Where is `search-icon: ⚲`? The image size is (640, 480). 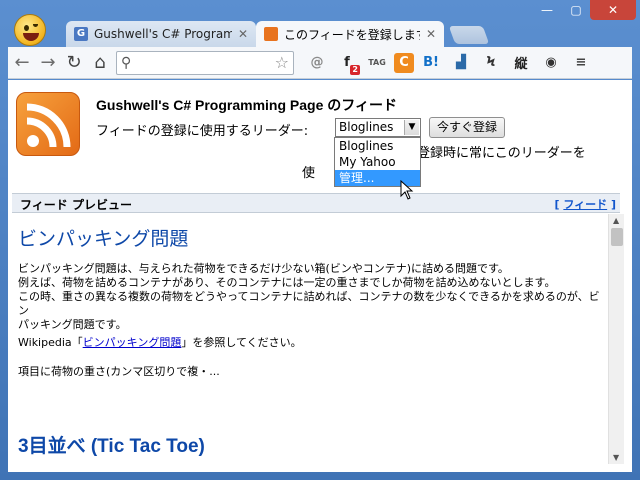 search-icon: ⚲ is located at coordinates (126, 62).